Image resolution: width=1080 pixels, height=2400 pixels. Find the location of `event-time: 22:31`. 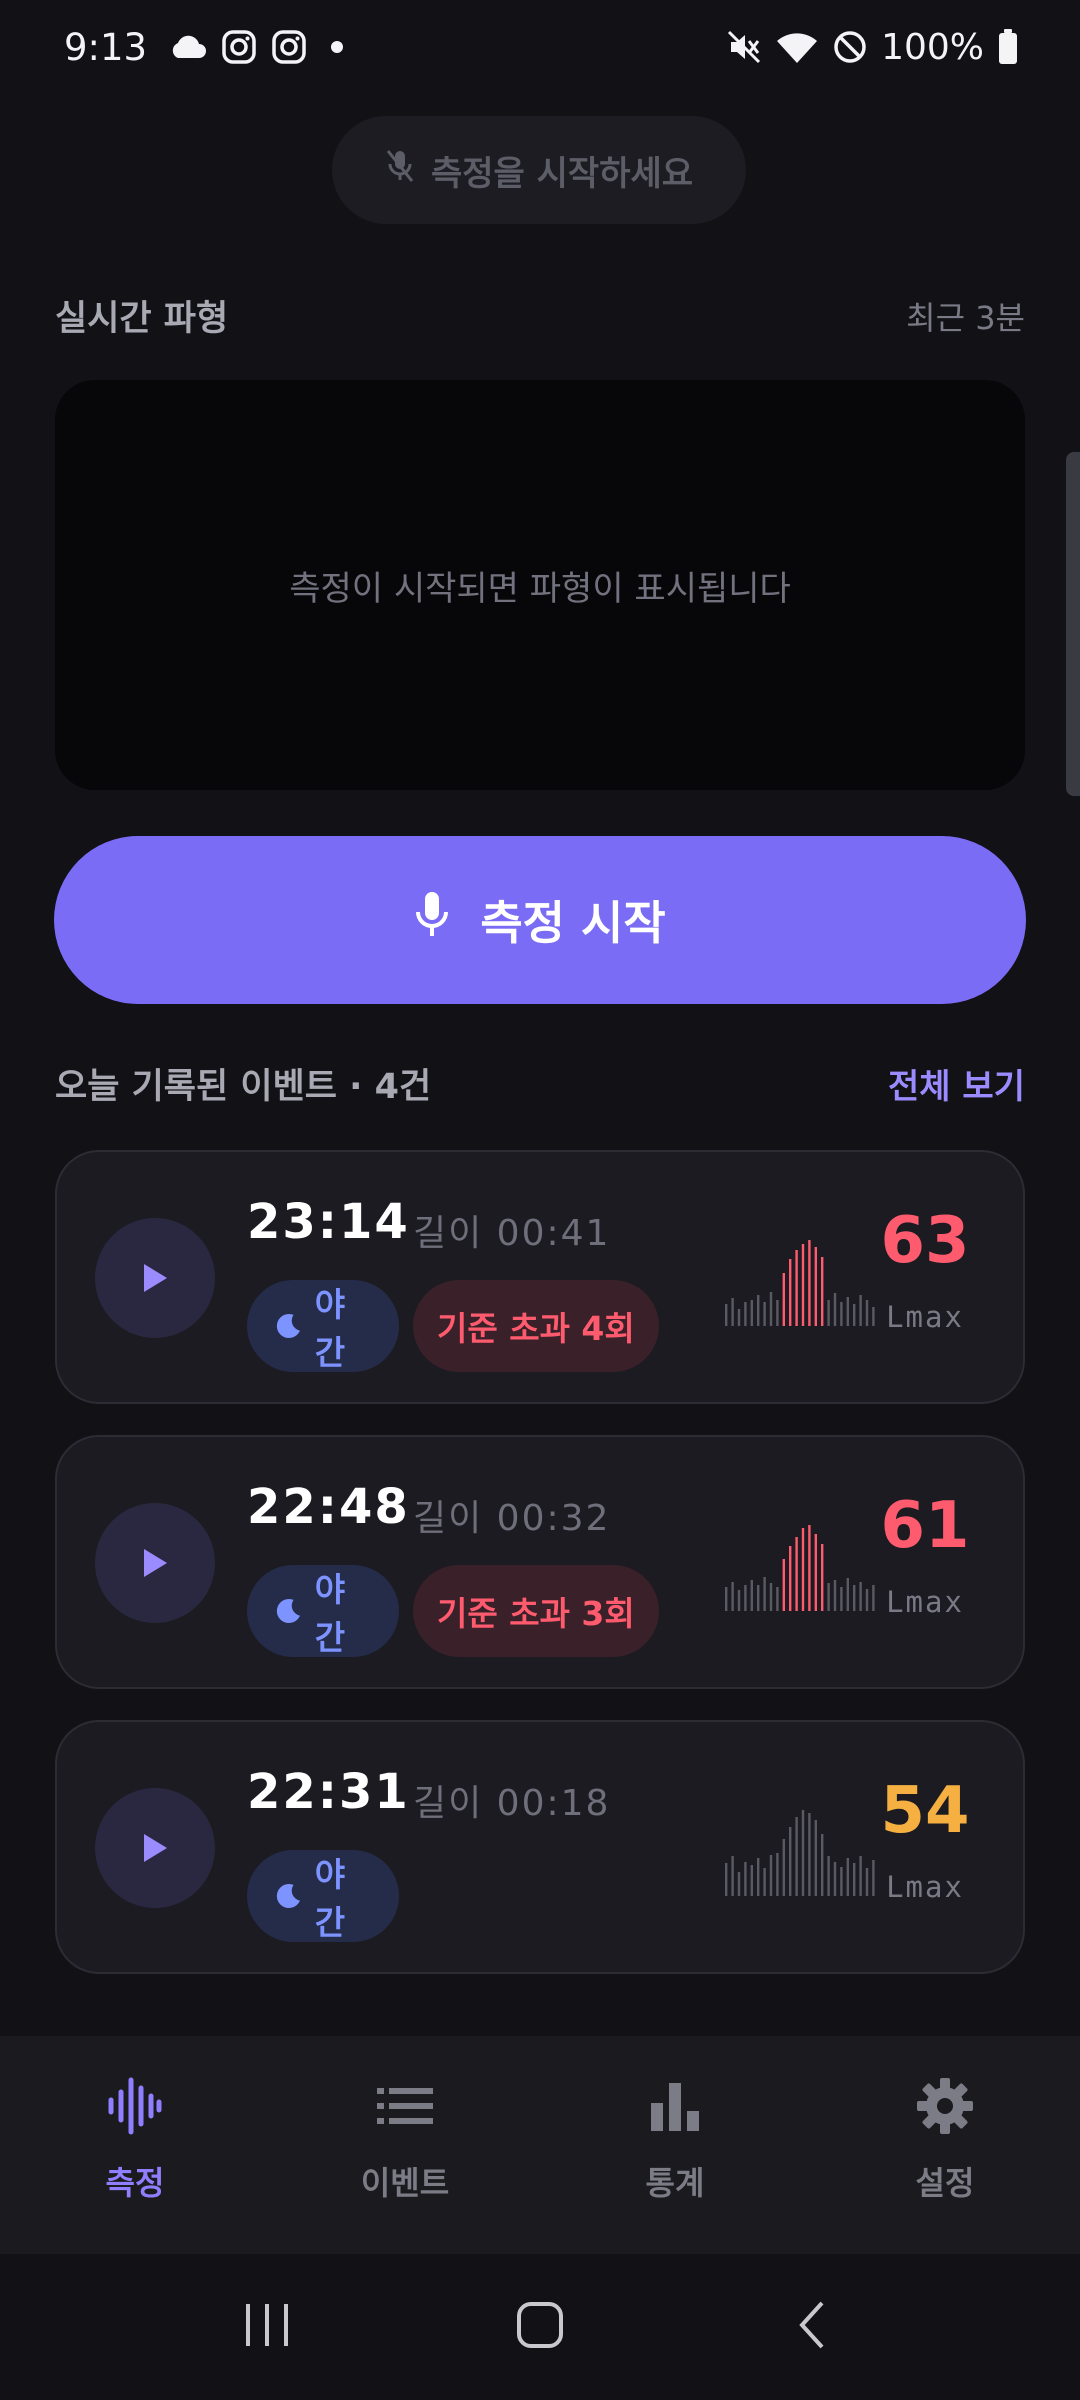

event-time: 22:31 is located at coordinates (328, 1792).